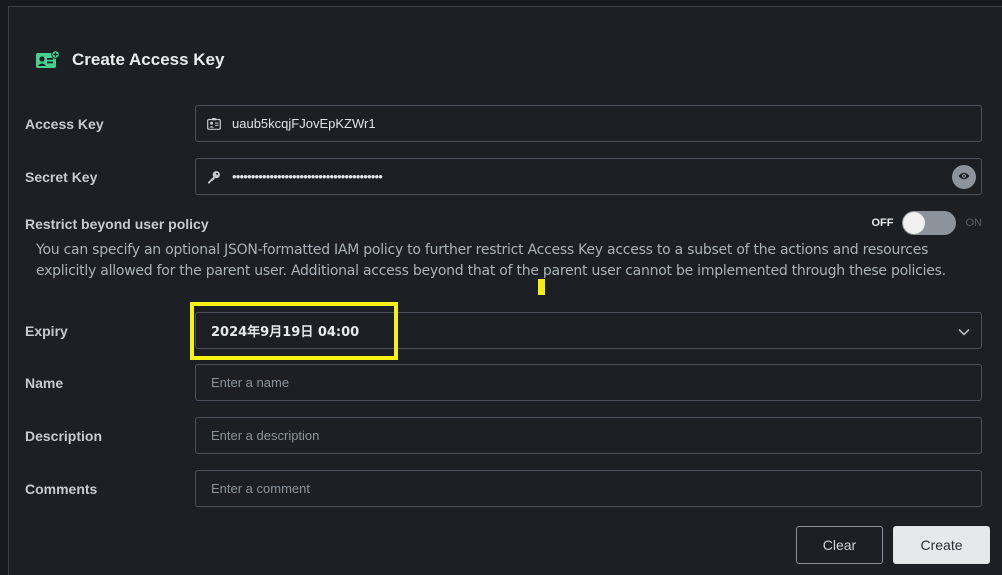 This screenshot has width=1002, height=575. I want to click on comments-label: Comments, so click(61, 488).